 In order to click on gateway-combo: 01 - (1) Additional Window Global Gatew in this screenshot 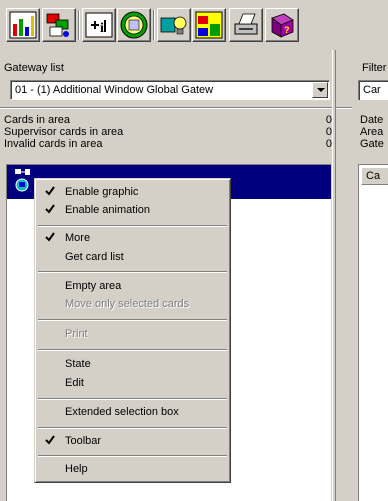, I will do `click(170, 90)`.